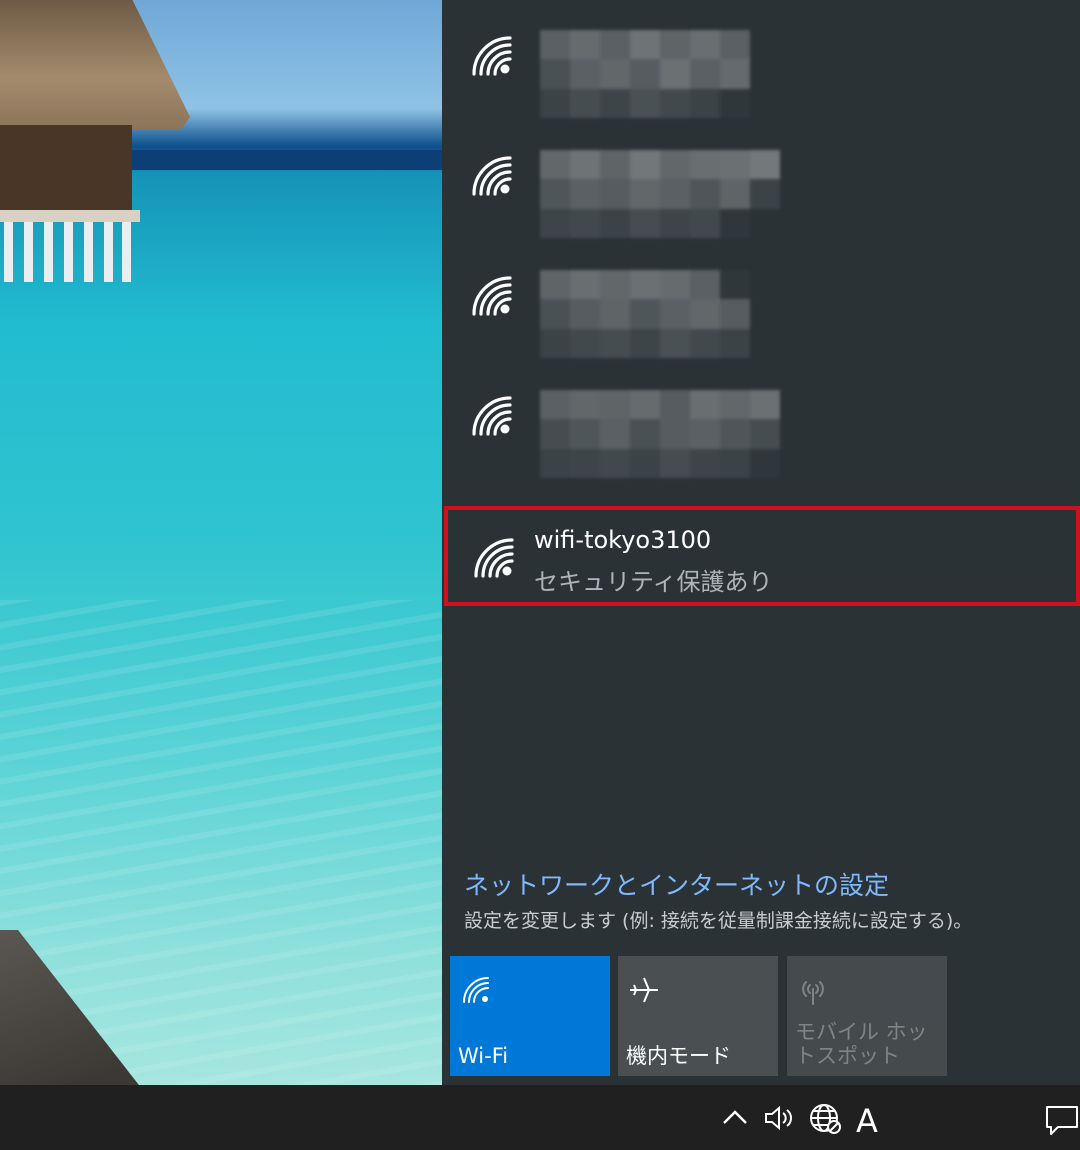  Describe the element at coordinates (825, 1118) in the screenshot. I see `globe-icon` at that location.